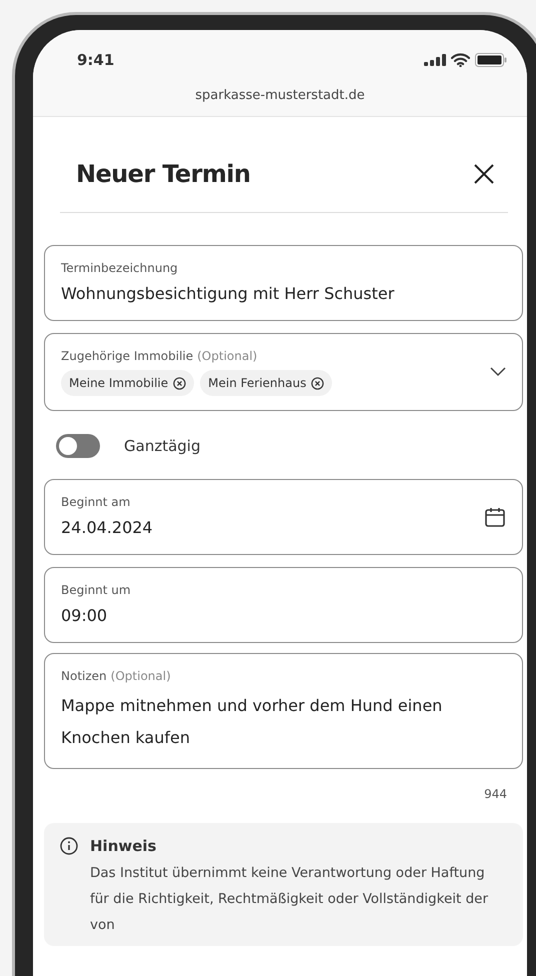  I want to click on input-field: Beginnt um 09:00, so click(283, 605).